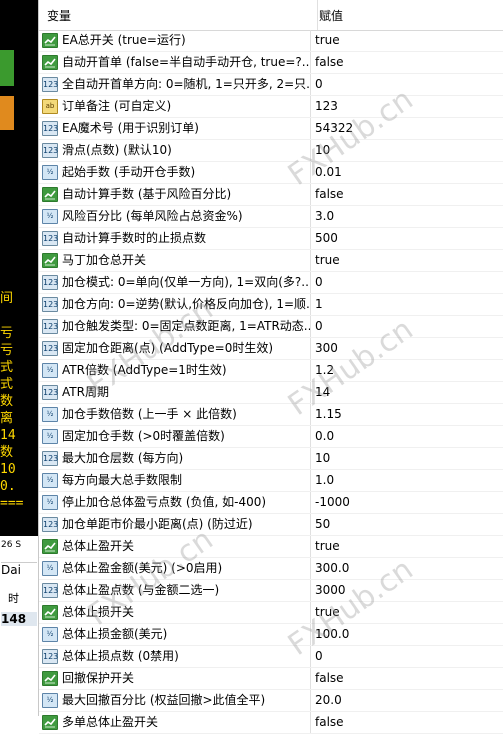 The width and height of the screenshot is (503, 734). I want to click on param-value: 1.2, so click(405, 370).